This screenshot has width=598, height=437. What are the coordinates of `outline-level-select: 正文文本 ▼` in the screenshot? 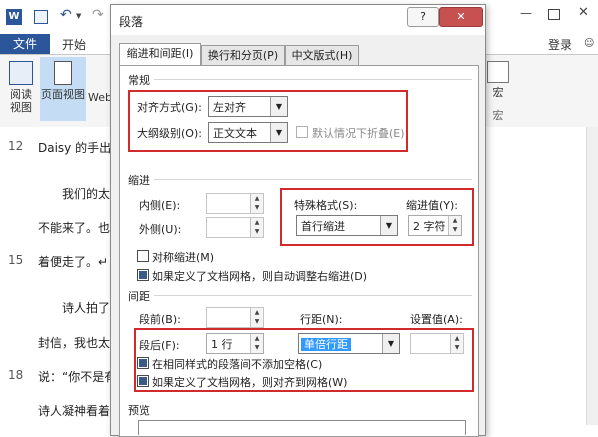 It's located at (248, 132).